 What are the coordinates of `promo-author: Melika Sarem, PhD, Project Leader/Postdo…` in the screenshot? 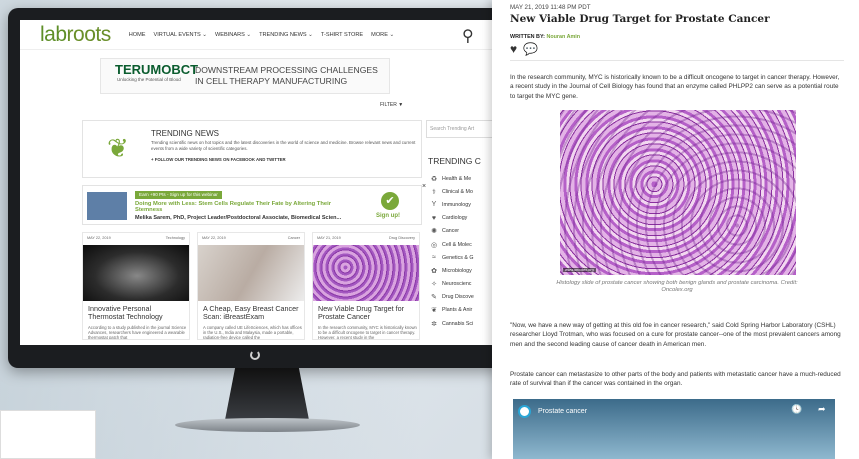 It's located at (238, 218).